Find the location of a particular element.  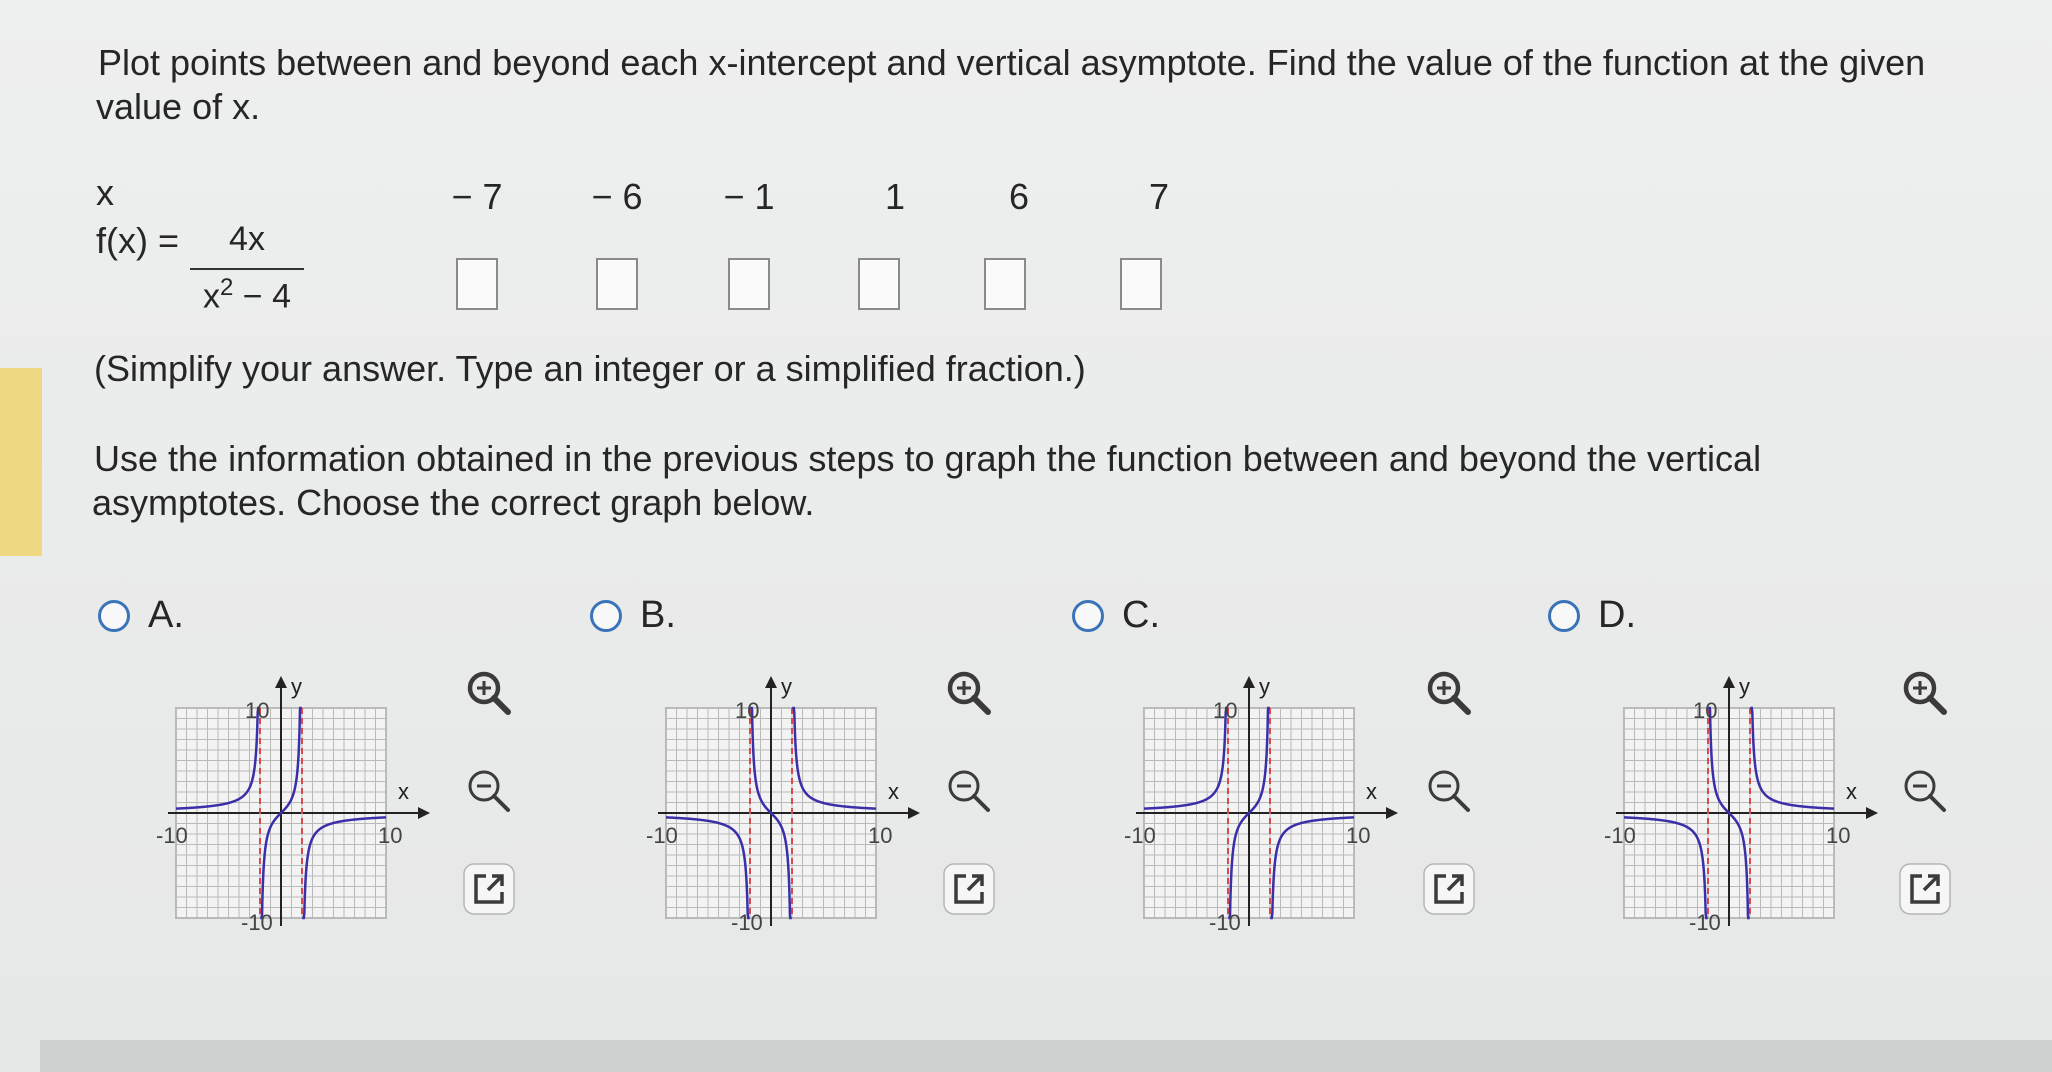

choice-d: D. is located at coordinates (1592, 615).